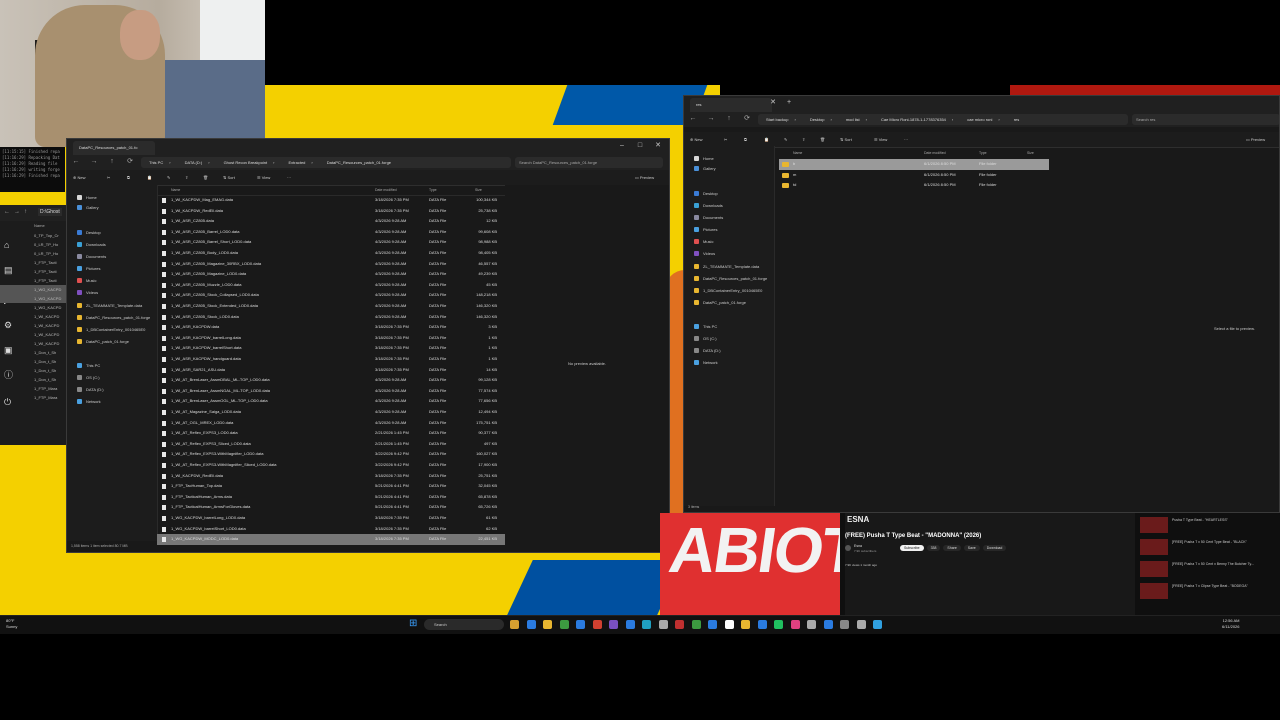 The image size is (1280, 720). Describe the element at coordinates (33, 235) in the screenshot. I see `list-item: 0_TP_Top_Cr` at that location.